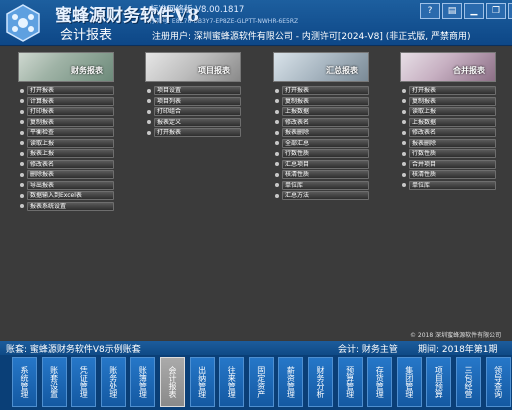  Describe the element at coordinates (24, 382) in the screenshot. I see `nav-button: 系统管理` at that location.